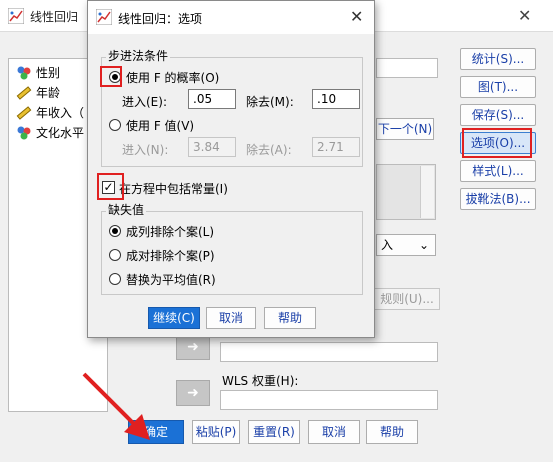 The width and height of the screenshot is (553, 462). I want to click on variable-label: 性别, so click(48, 73).